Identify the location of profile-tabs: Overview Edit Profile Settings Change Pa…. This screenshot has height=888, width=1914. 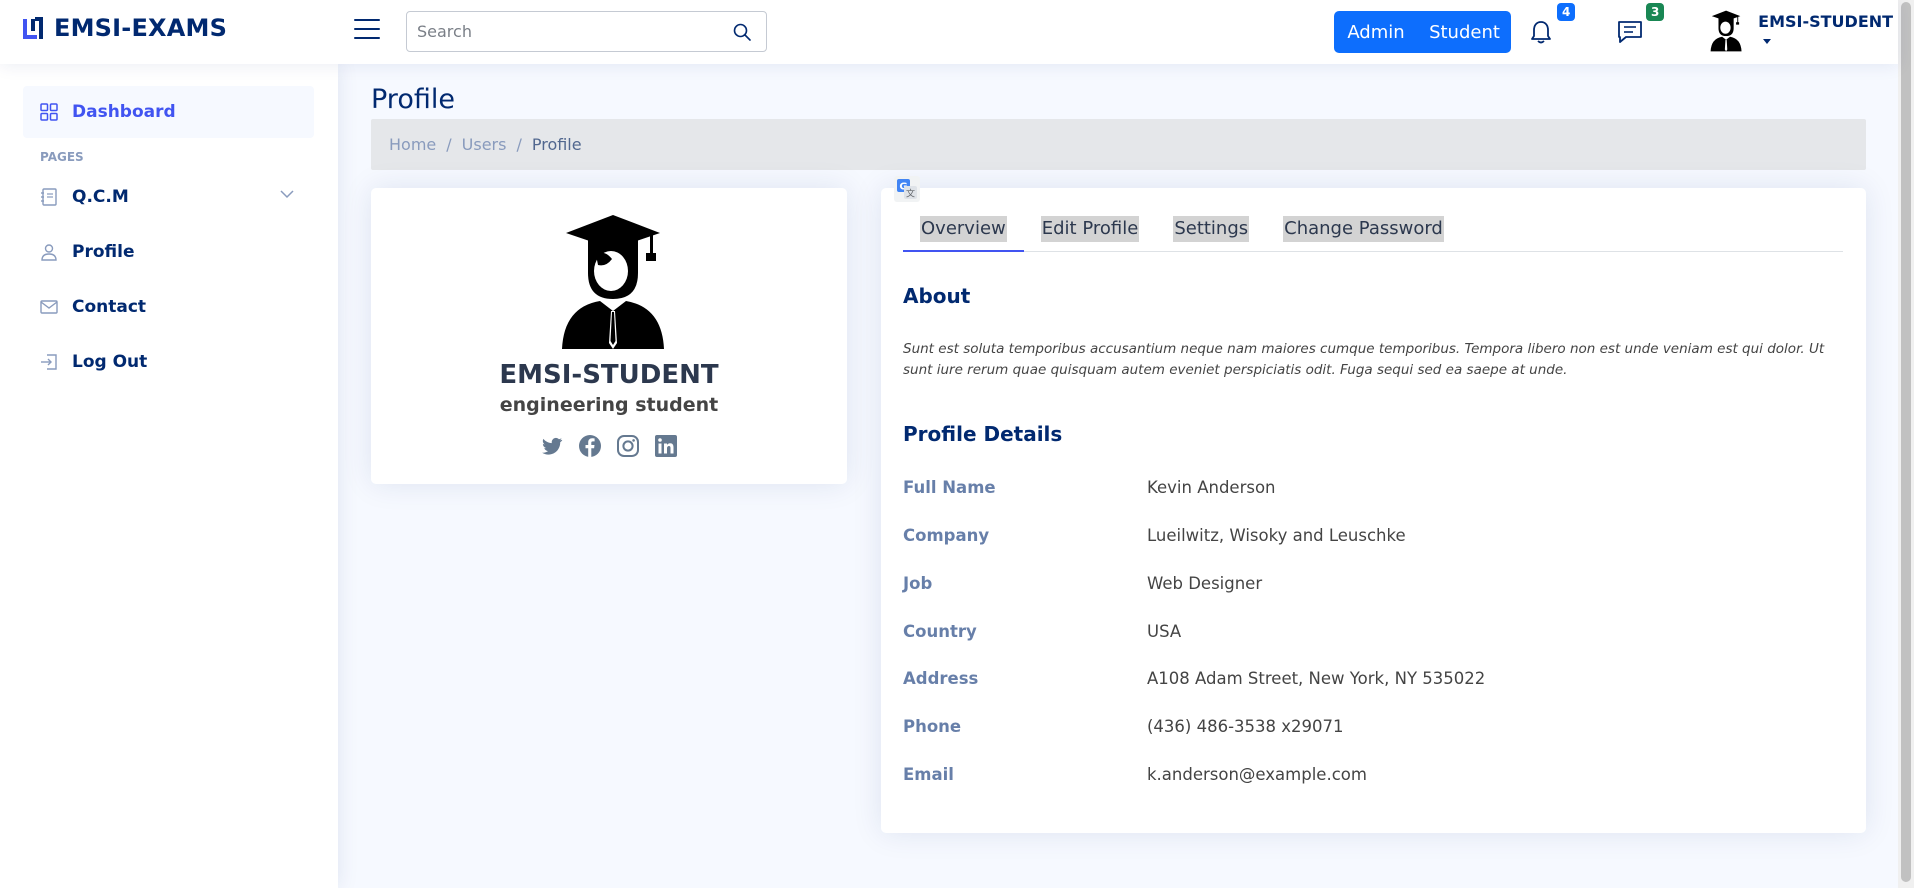
(1373, 234).